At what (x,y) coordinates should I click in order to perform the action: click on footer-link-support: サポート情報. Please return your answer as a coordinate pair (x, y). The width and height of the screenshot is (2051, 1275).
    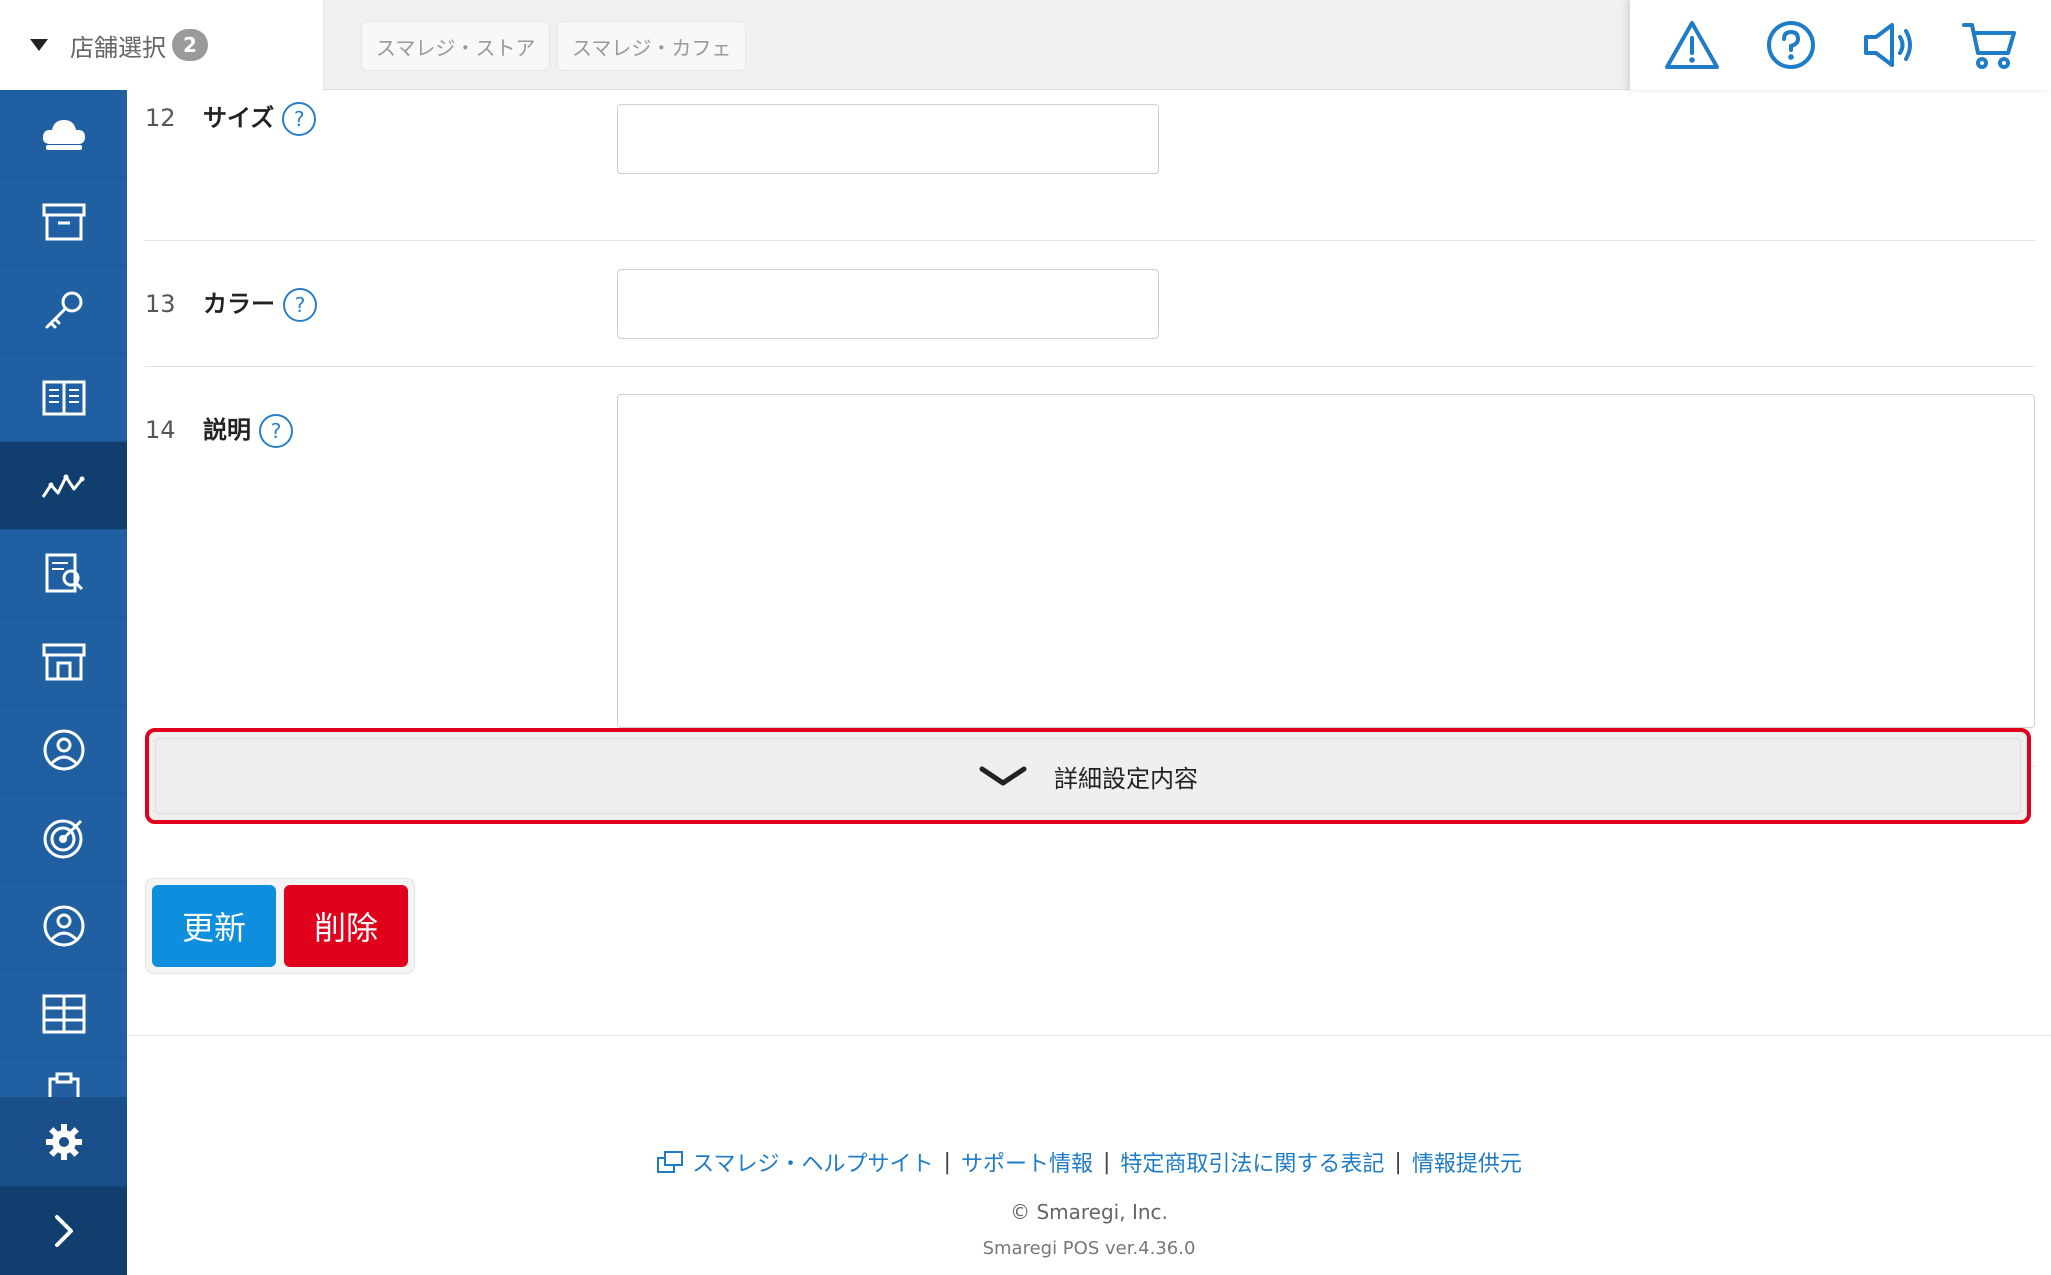
    Looking at the image, I should click on (1027, 1162).